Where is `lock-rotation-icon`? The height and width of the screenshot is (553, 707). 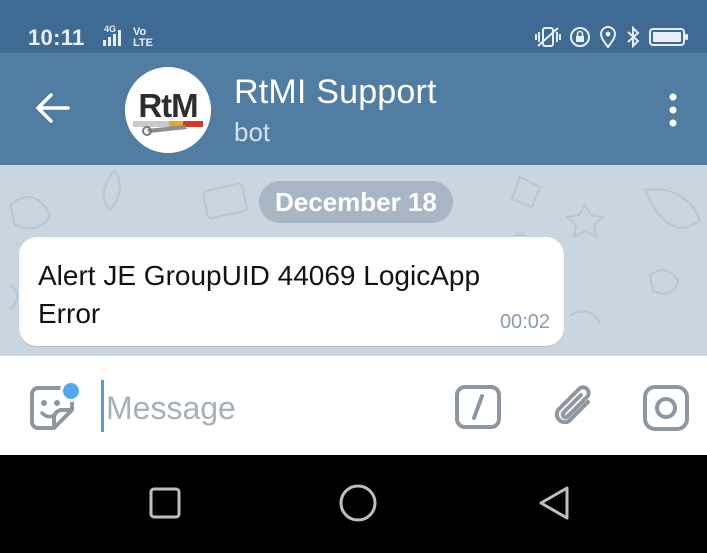 lock-rotation-icon is located at coordinates (580, 37).